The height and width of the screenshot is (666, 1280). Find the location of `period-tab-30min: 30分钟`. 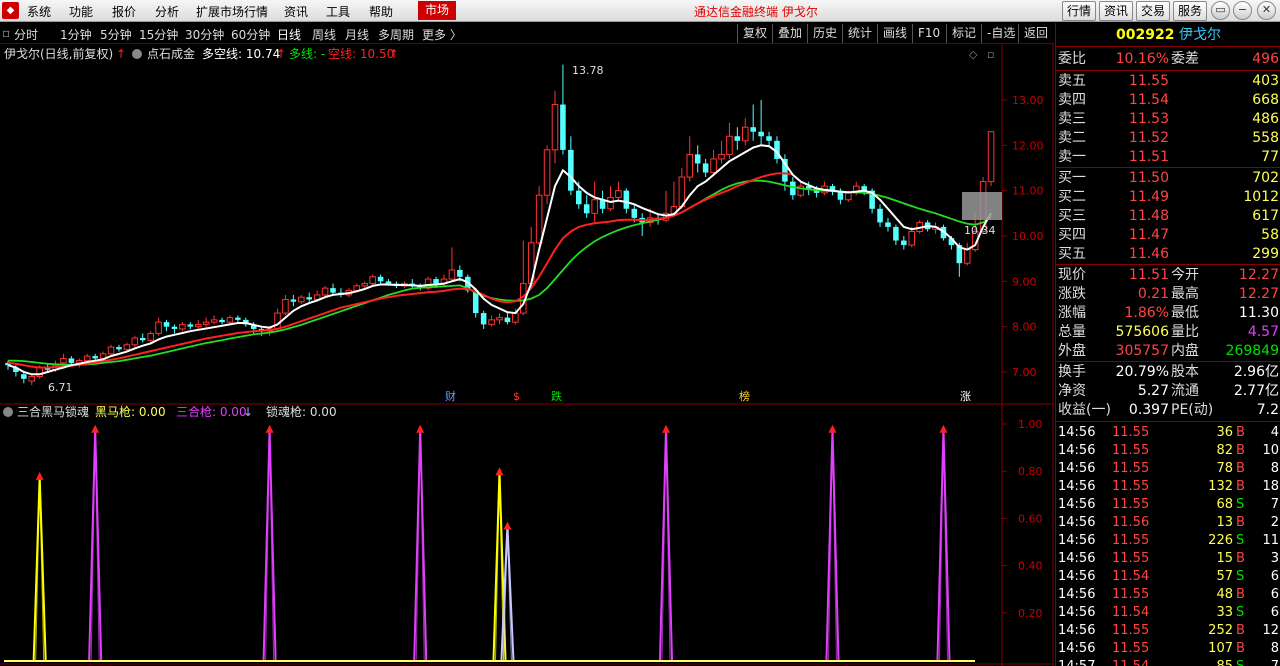

period-tab-30min: 30分钟 is located at coordinates (204, 34).